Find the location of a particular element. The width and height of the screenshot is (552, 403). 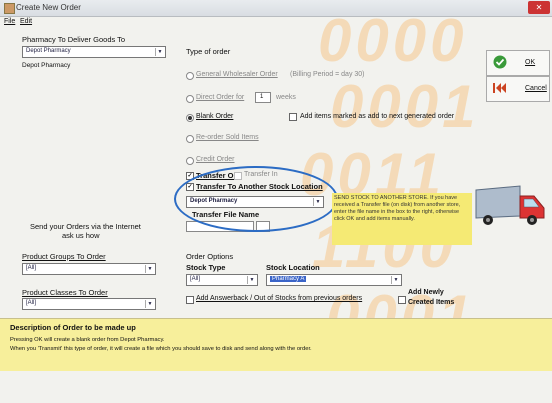

app-icon is located at coordinates (9, 8).